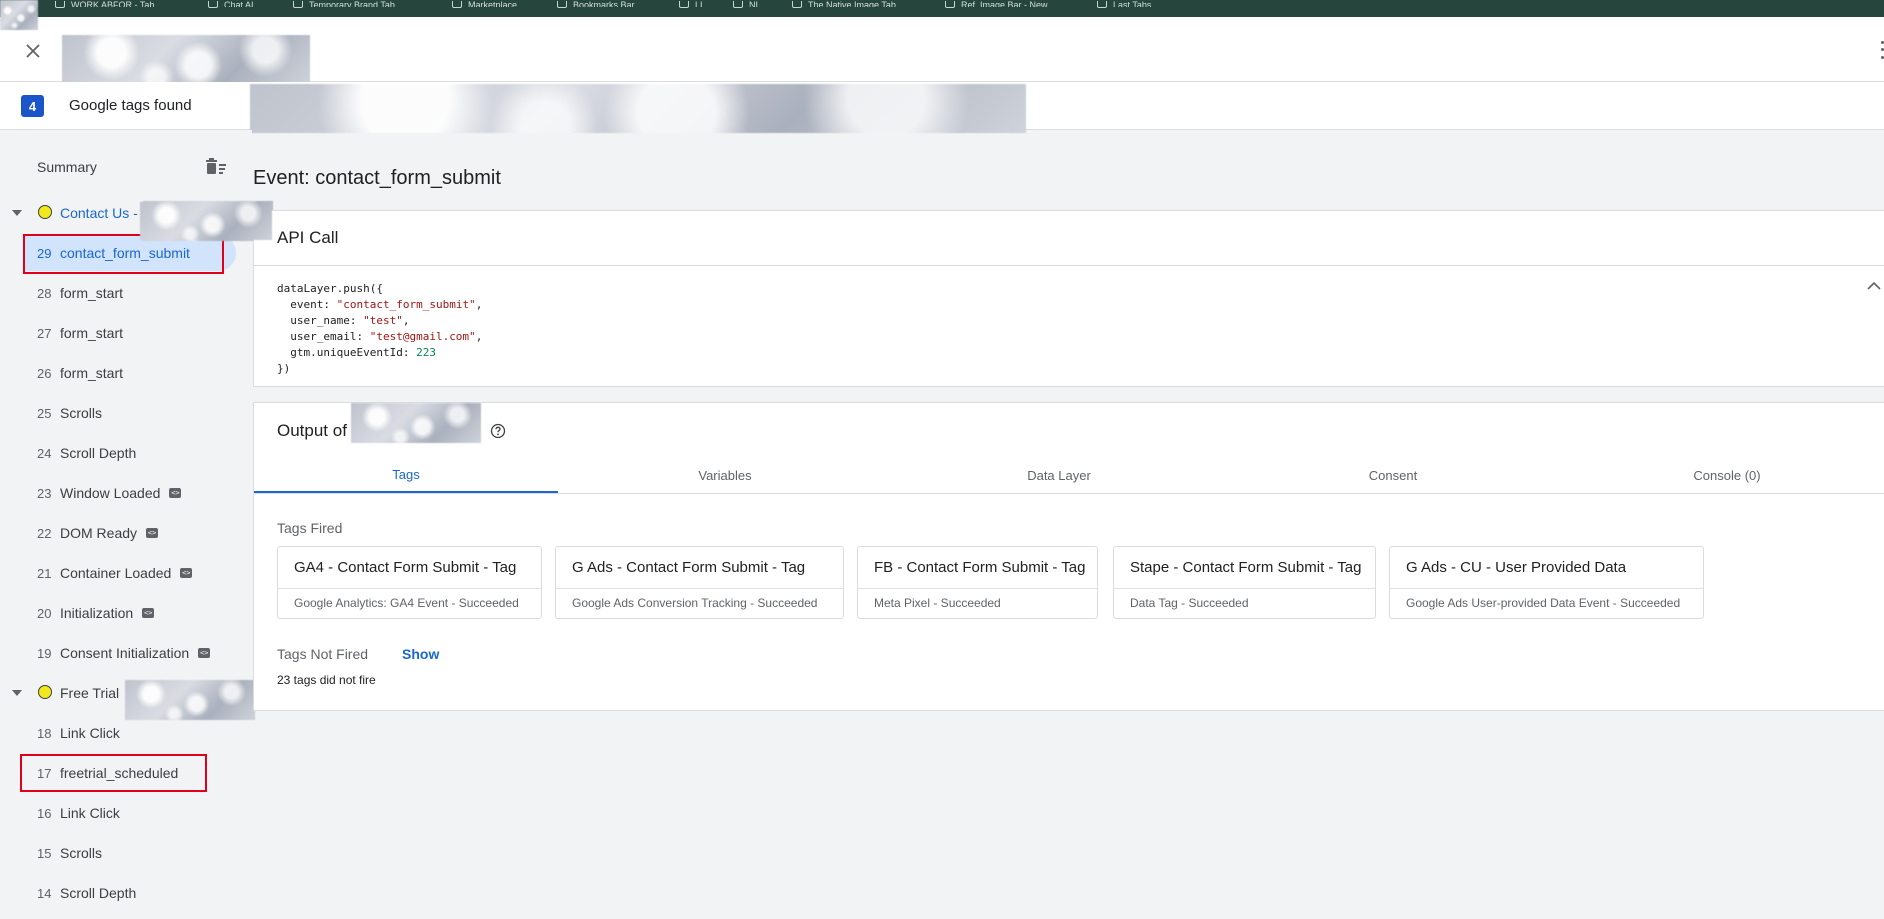 Image resolution: width=1884 pixels, height=919 pixels. Describe the element at coordinates (130, 493) in the screenshot. I see `event-row: 23 Window Loaded <>` at that location.